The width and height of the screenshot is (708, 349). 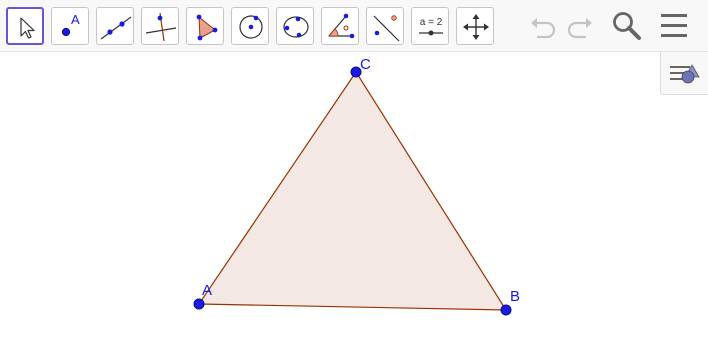 I want to click on perpendicular-line-icon, so click(x=161, y=27).